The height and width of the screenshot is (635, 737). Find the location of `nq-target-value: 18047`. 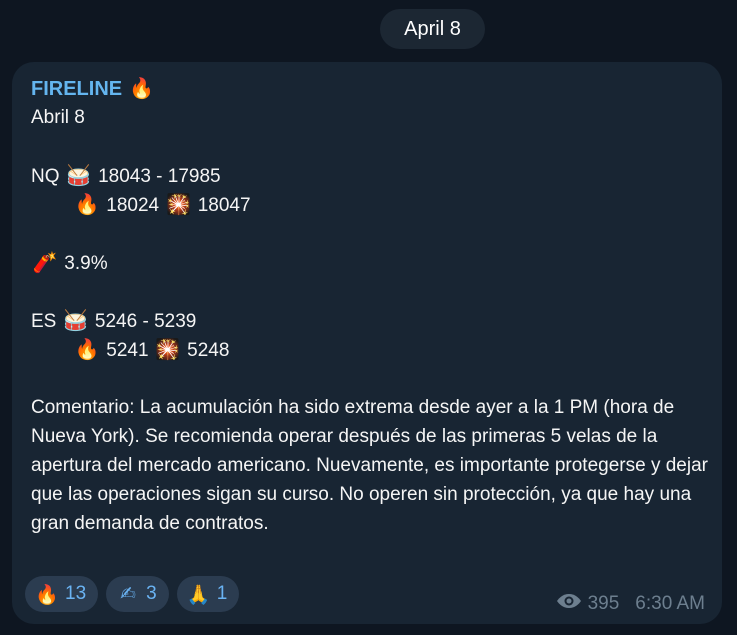

nq-target-value: 18047 is located at coordinates (224, 205).